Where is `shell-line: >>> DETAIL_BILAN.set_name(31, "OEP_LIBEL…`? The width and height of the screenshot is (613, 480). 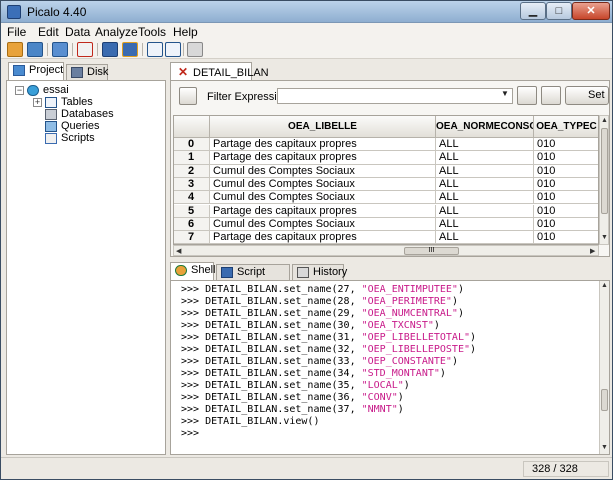 shell-line: >>> DETAIL_BILAN.set_name(31, "OEP_LIBEL… is located at coordinates (329, 337).